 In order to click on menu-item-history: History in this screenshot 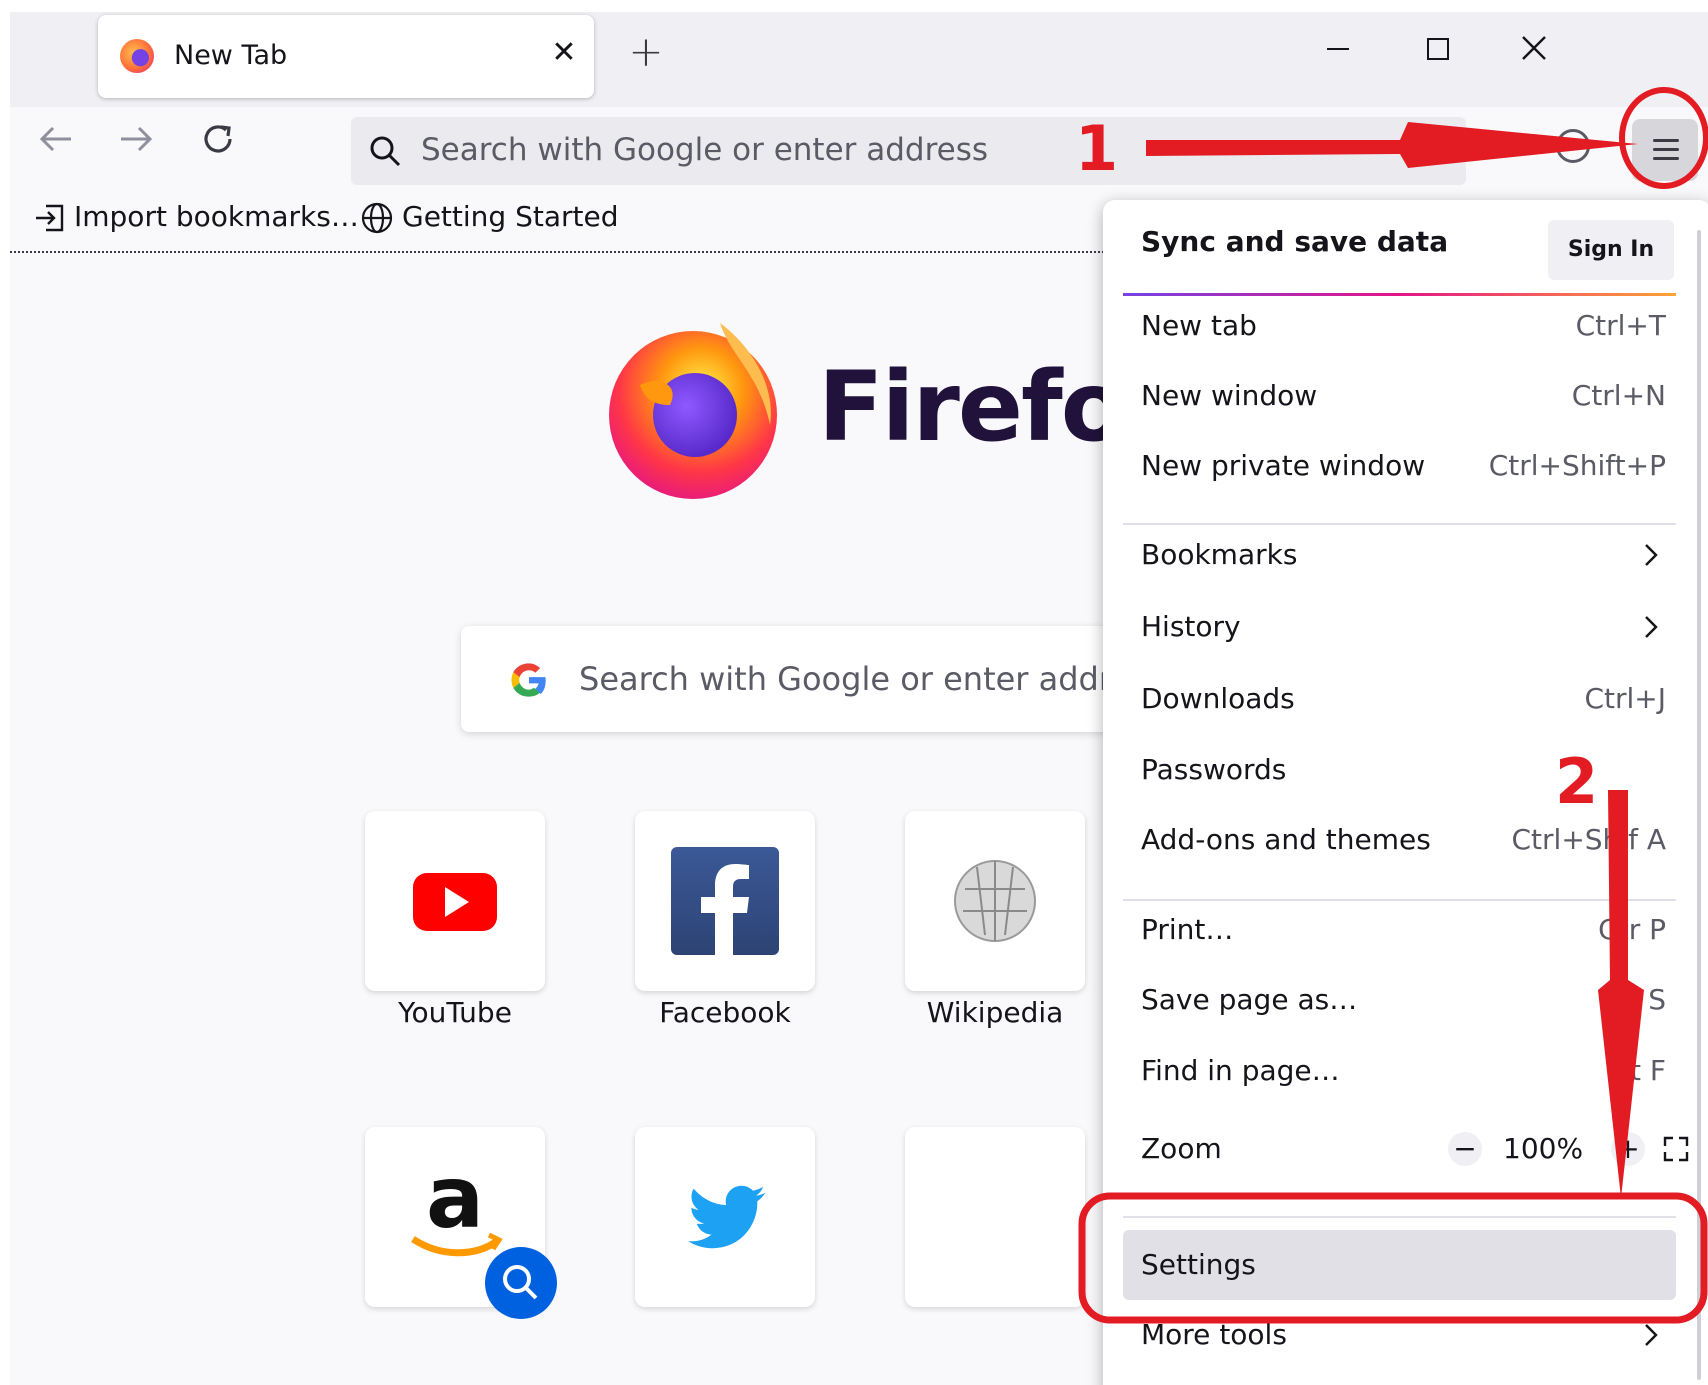, I will do `click(1403, 627)`.